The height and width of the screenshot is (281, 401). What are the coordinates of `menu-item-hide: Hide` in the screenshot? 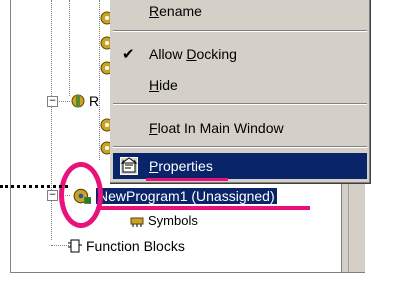 It's located at (240, 85).